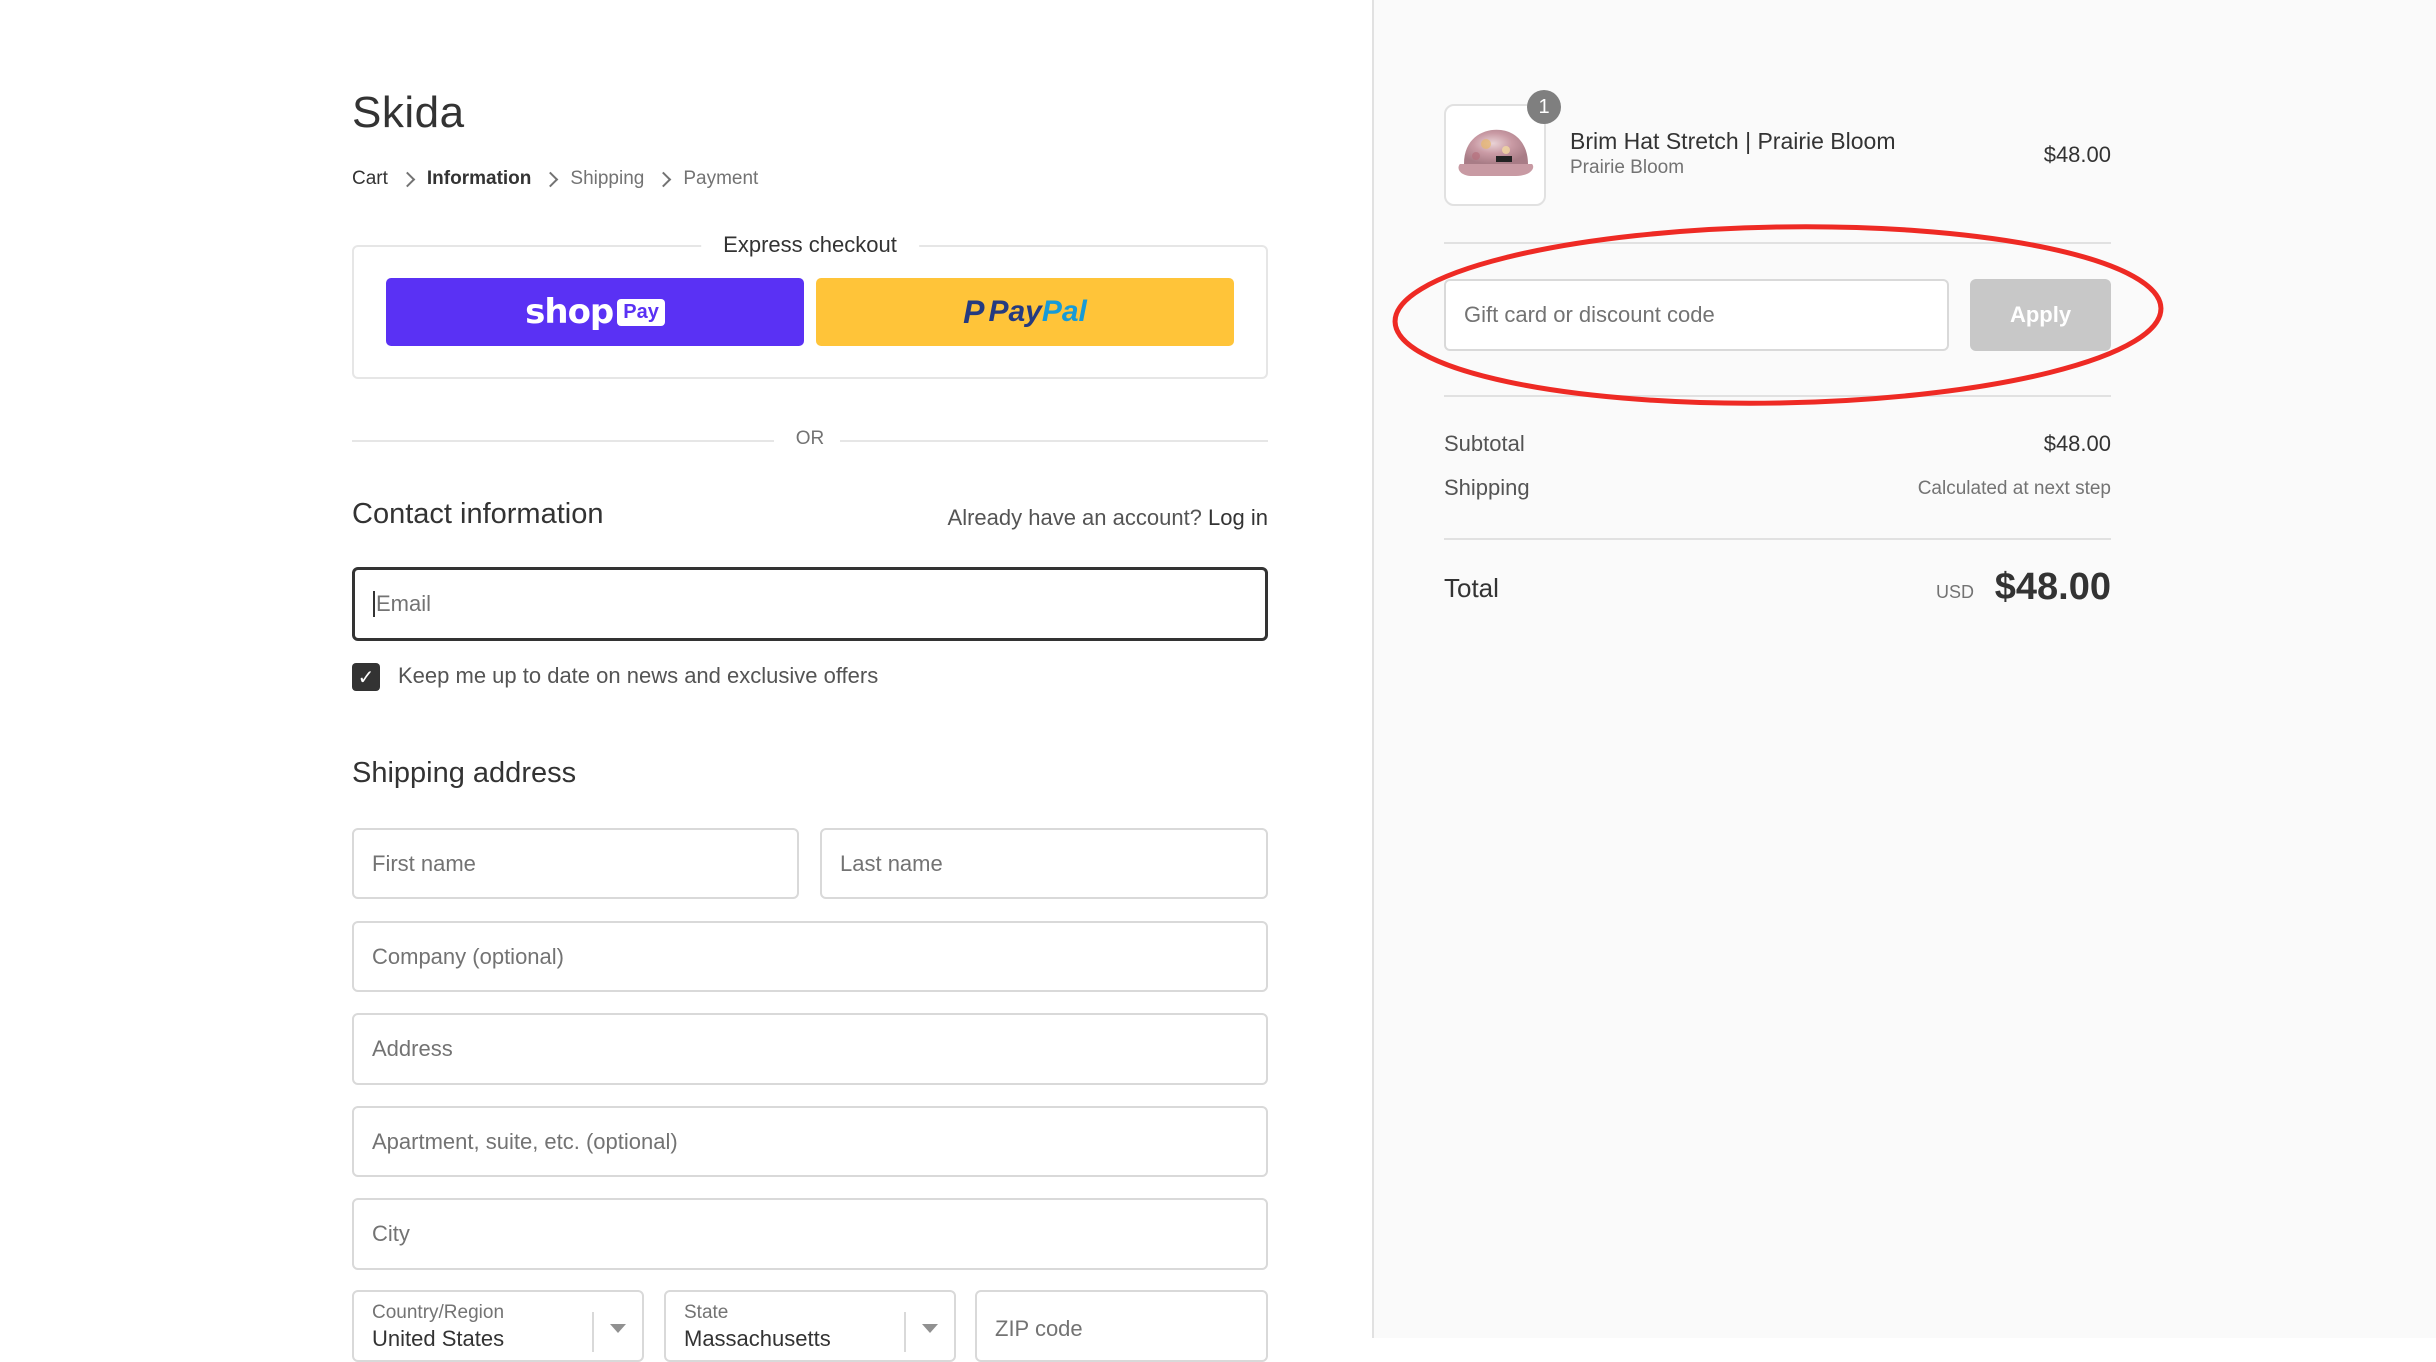 This screenshot has height=1362, width=2436. I want to click on product-title: Brim Hat Stretch | Prairie Bloom, so click(1733, 141).